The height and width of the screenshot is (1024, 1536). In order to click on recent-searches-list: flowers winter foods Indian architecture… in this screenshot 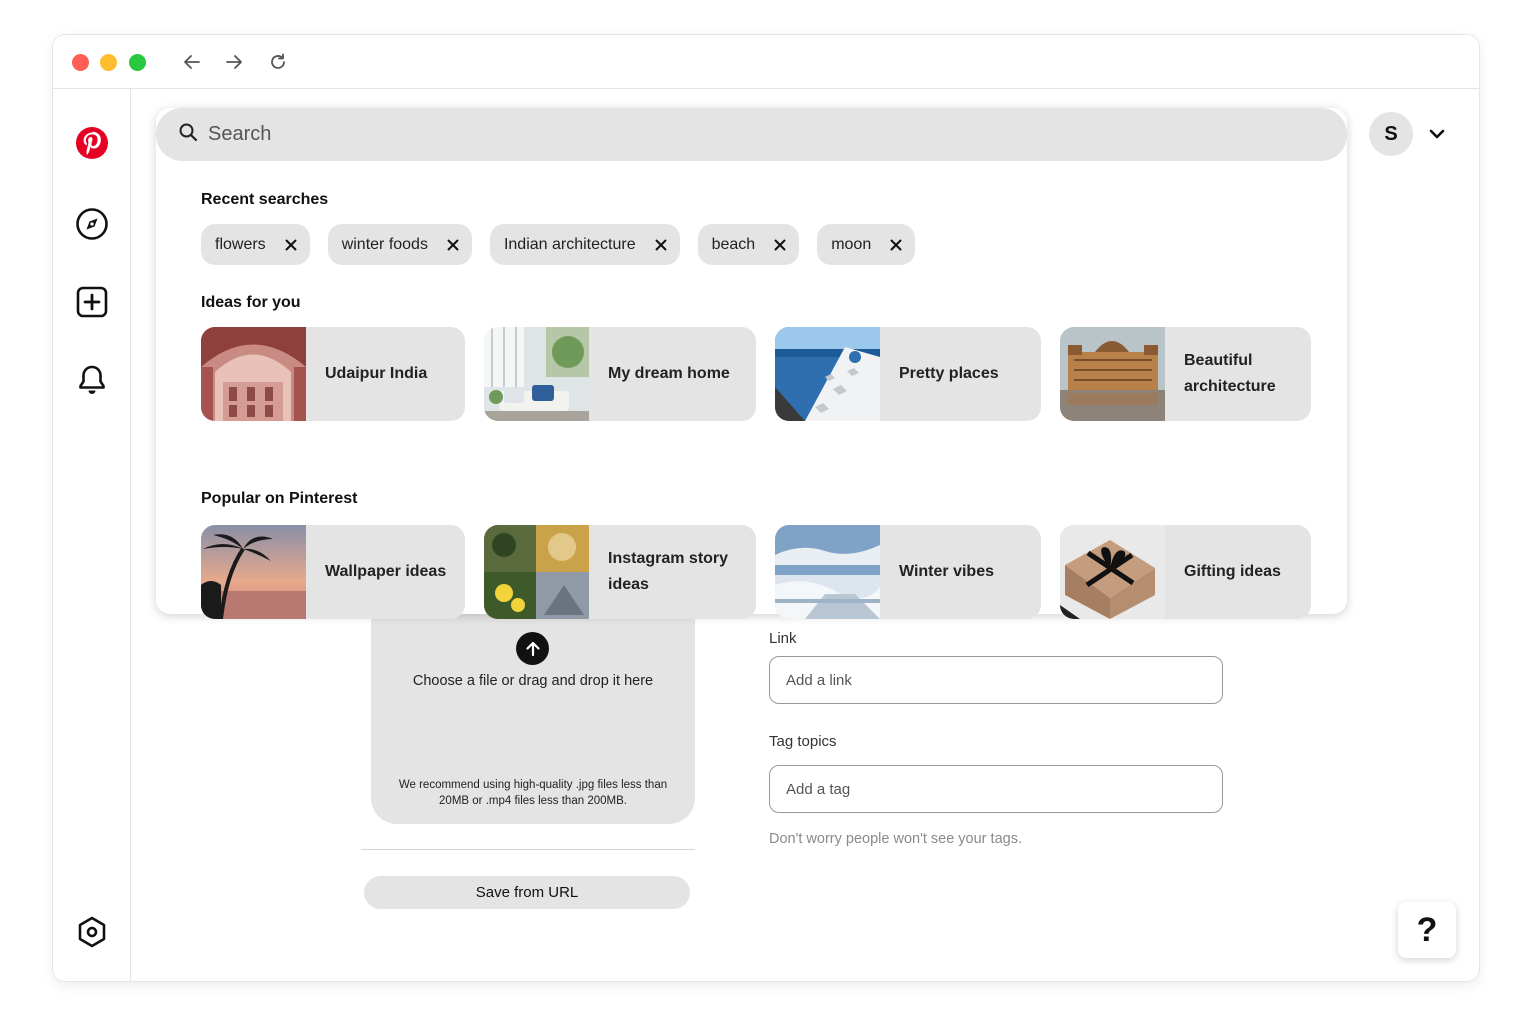, I will do `click(558, 244)`.